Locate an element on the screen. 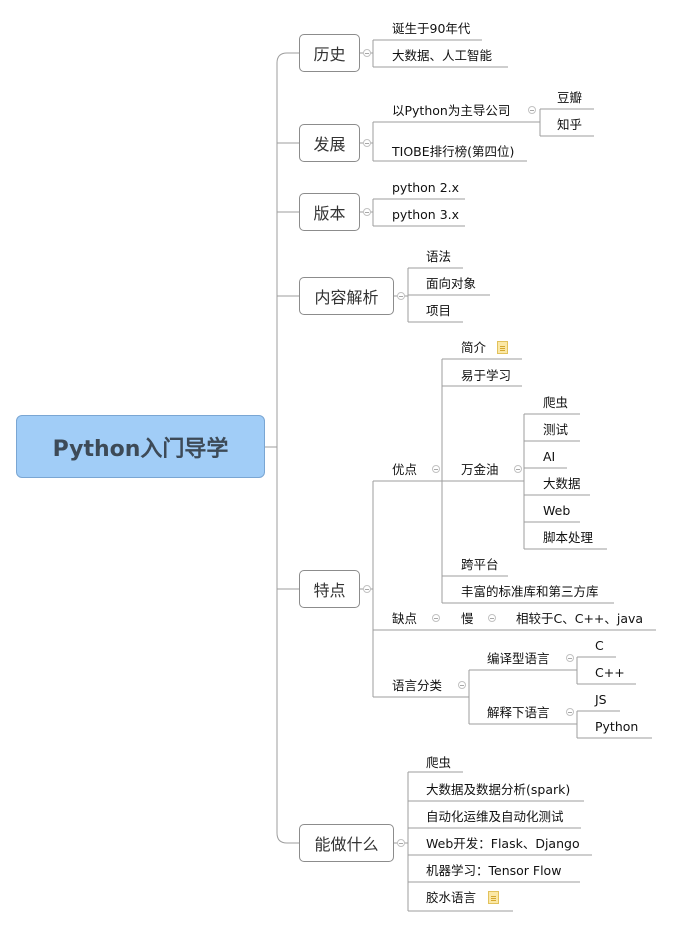 This screenshot has height=927, width=673. topic-content: 内容解析 is located at coordinates (346, 296).